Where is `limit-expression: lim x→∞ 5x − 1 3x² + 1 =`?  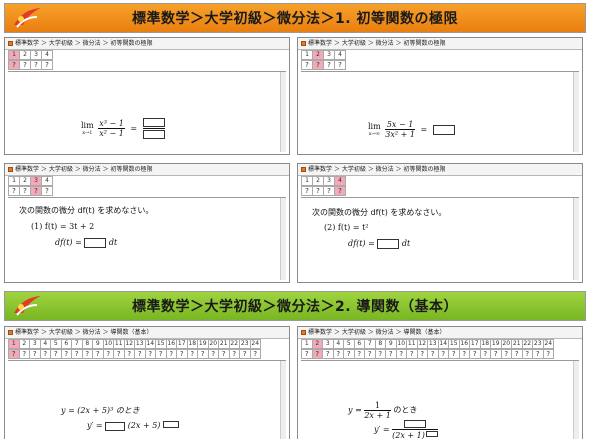
limit-expression: lim x→∞ 5x − 1 3x² + 1 = is located at coordinates (411, 129).